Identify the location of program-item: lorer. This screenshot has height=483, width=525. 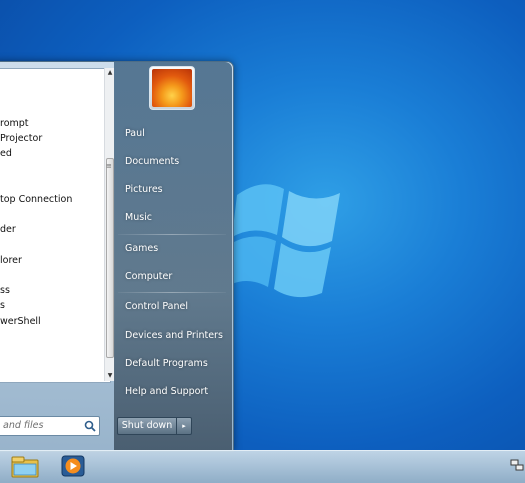
(11, 260).